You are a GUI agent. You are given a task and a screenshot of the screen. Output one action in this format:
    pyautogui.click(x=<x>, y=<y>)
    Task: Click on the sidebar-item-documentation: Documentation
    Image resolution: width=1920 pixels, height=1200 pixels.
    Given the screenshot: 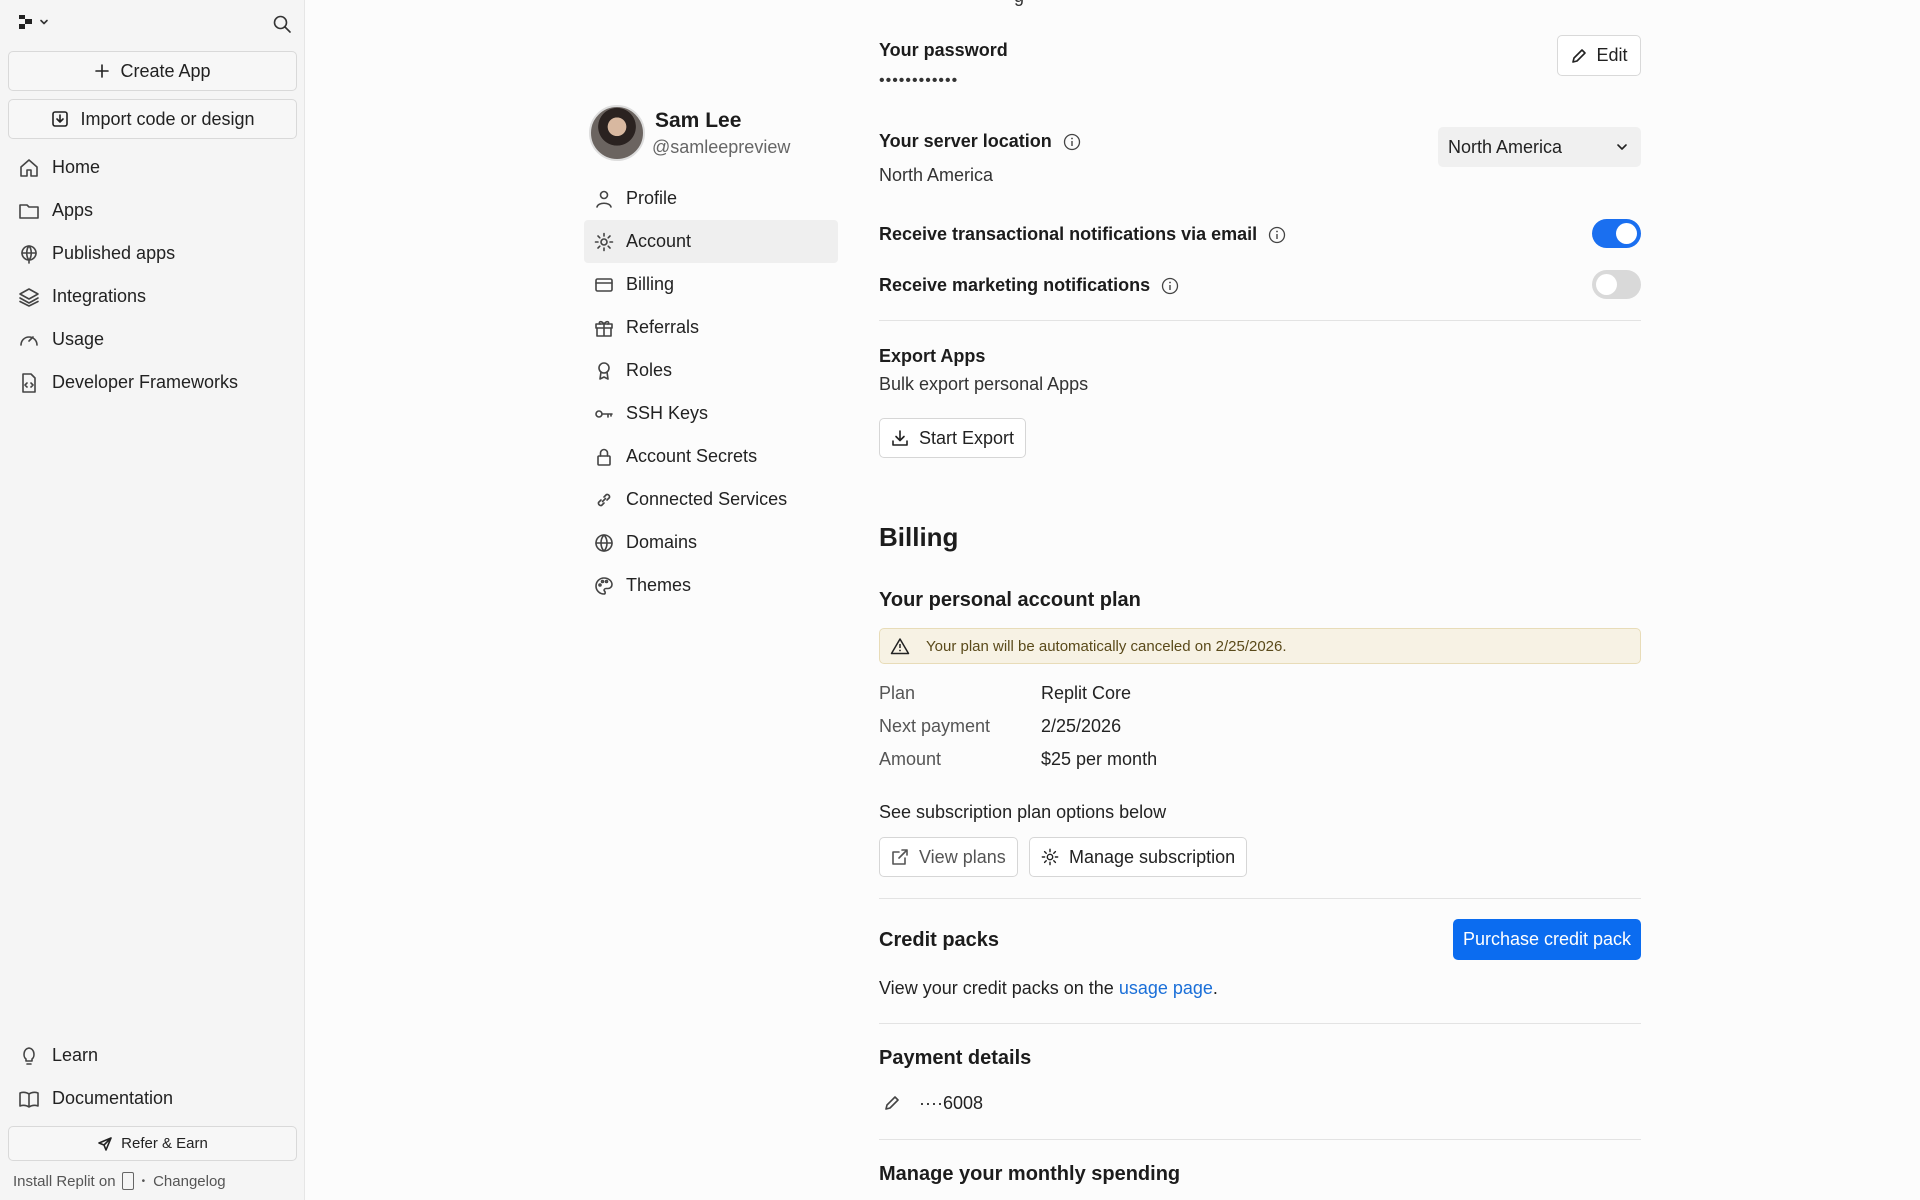 What is the action you would take?
    pyautogui.click(x=152, y=1098)
    